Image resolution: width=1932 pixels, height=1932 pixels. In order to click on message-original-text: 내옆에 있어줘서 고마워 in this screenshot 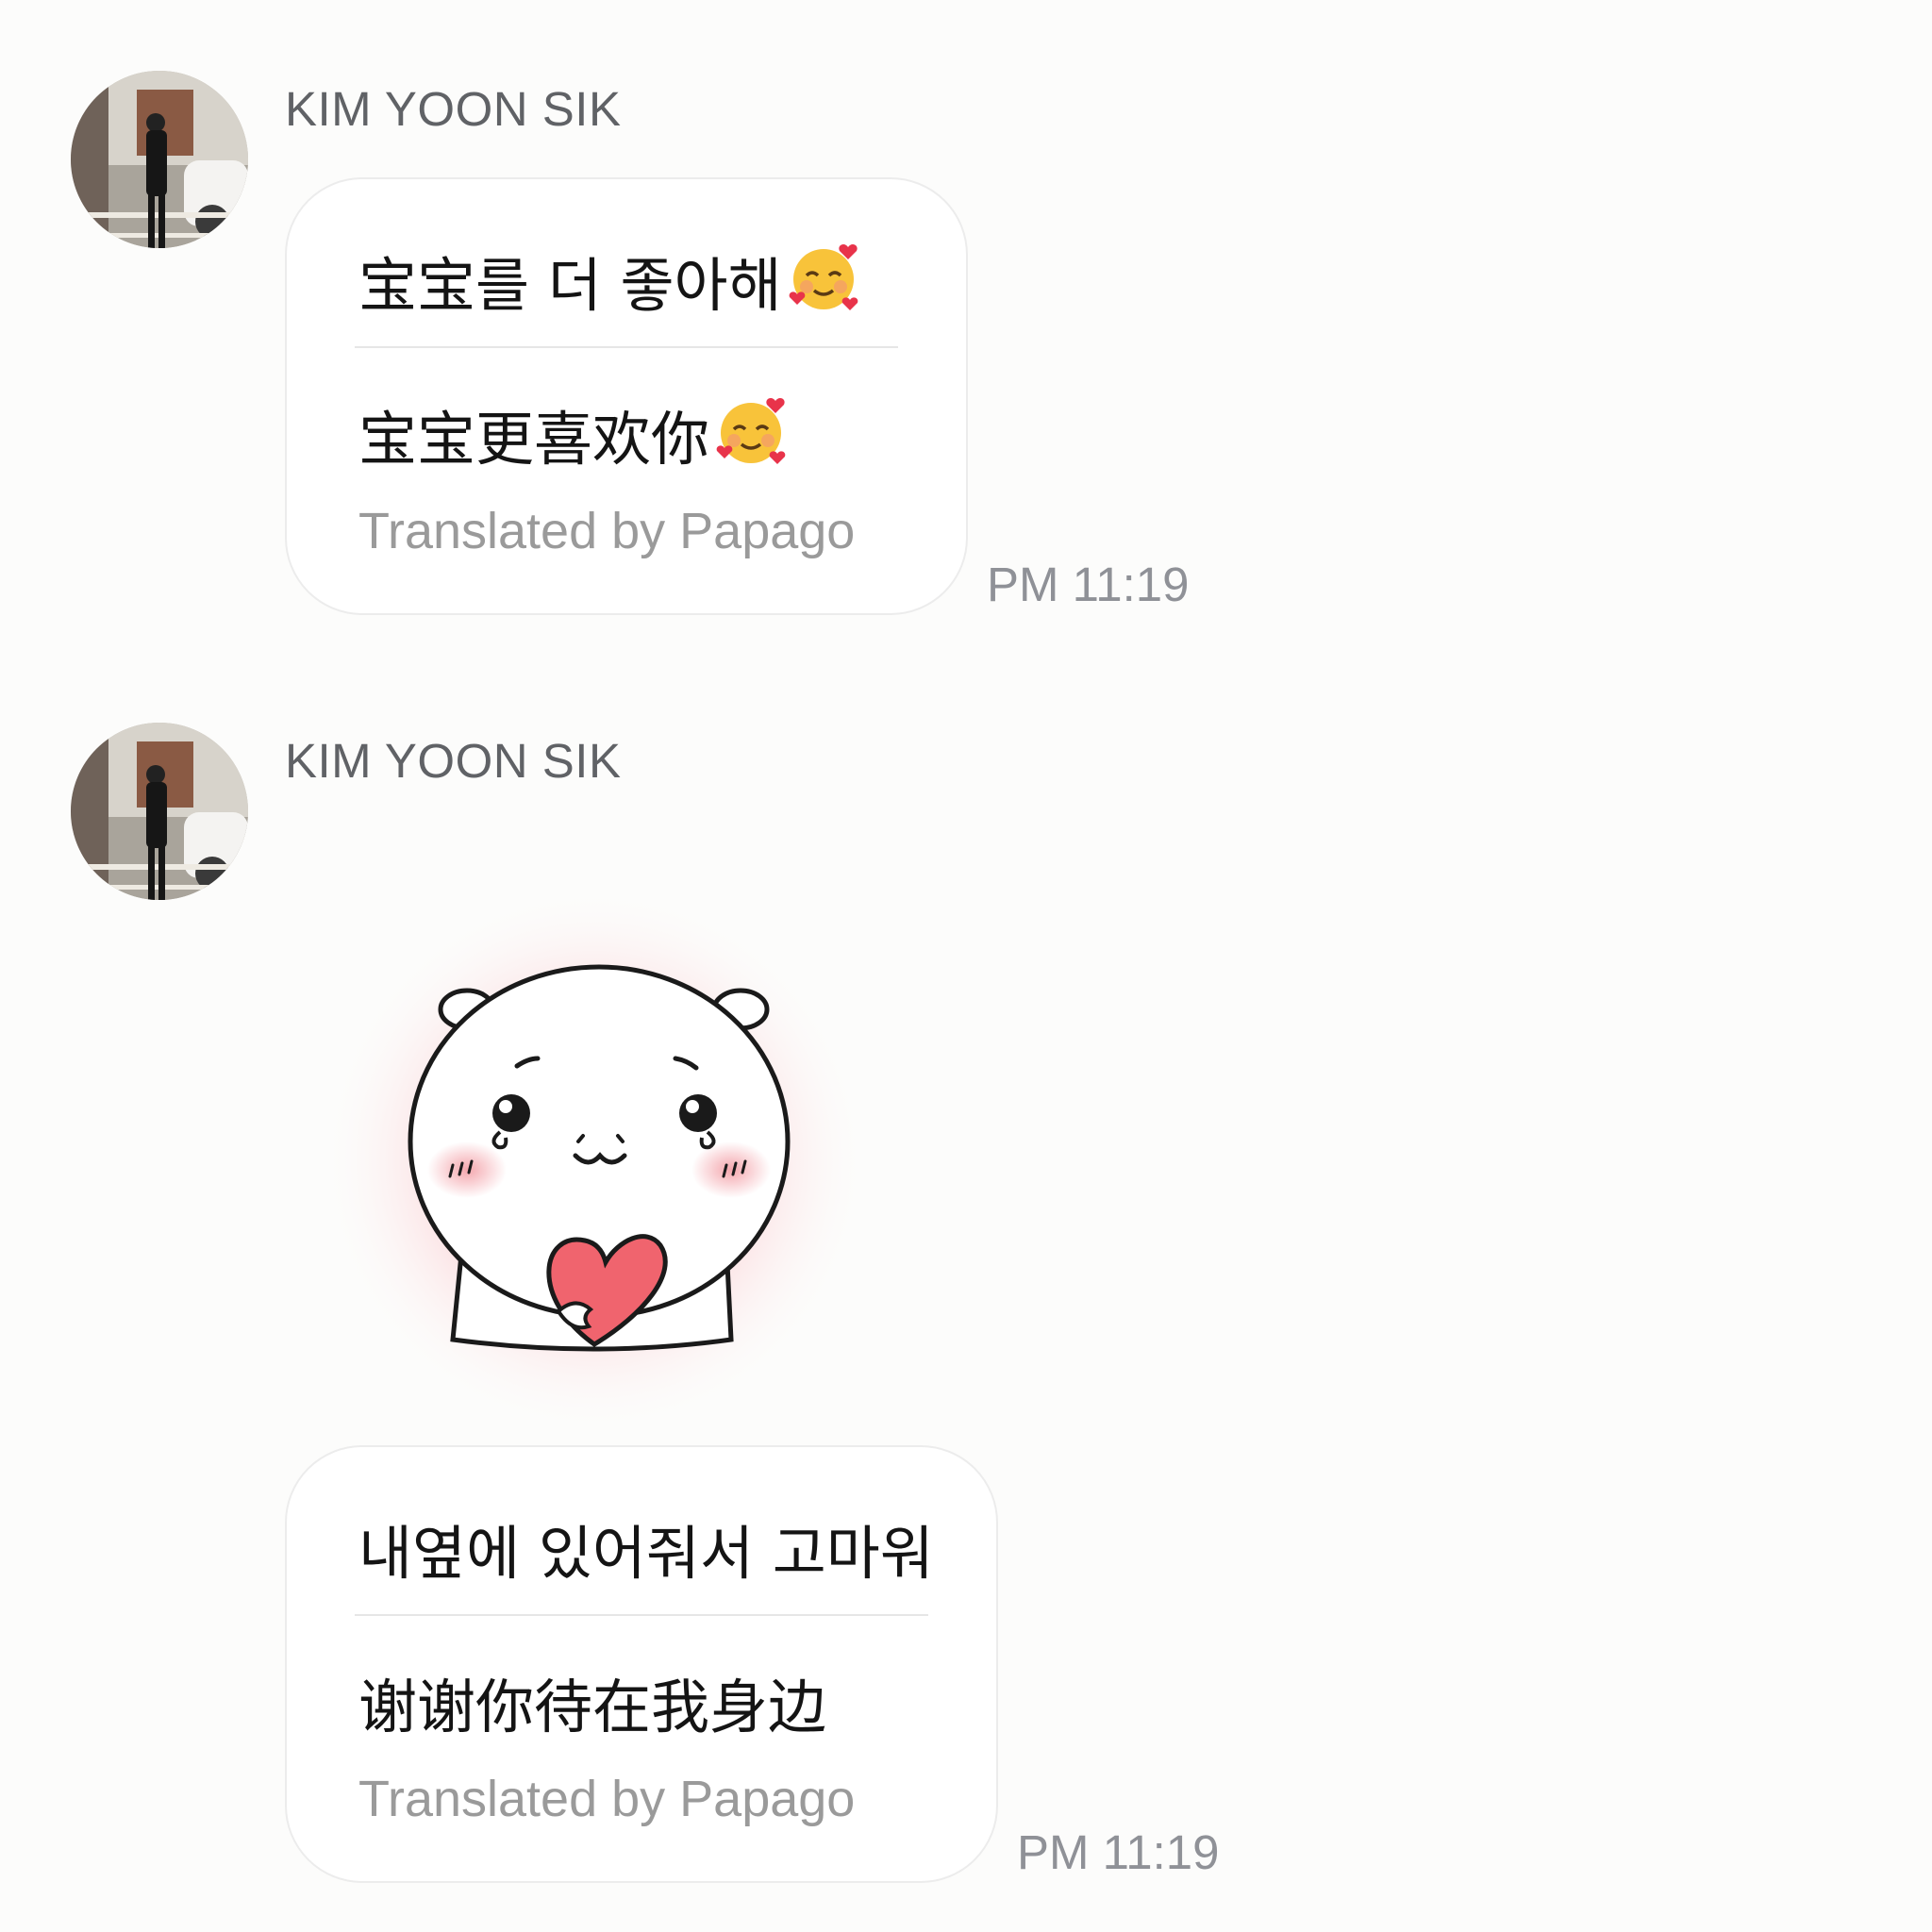, I will do `click(646, 1554)`.